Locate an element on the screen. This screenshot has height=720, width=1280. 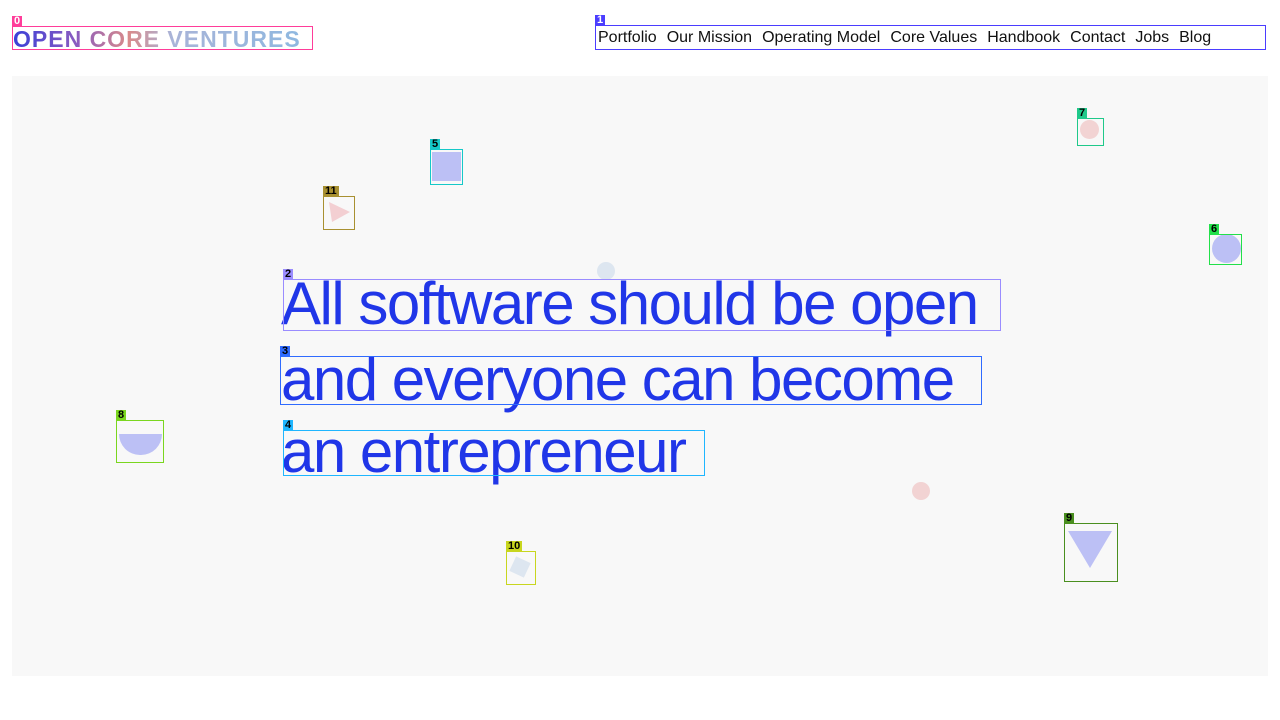
mark-label: 6 is located at coordinates (1214, 229).